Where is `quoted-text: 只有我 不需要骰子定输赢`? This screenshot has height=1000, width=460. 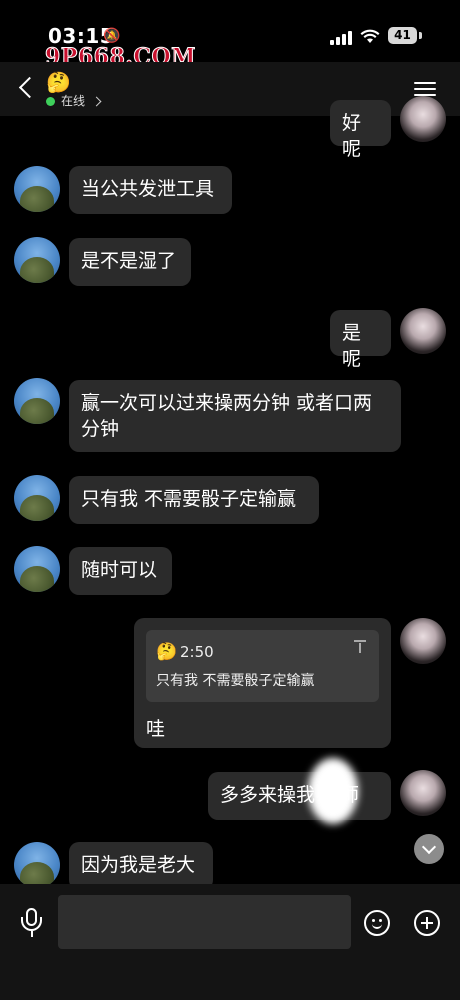
quoted-text: 只有我 不需要骰子定输赢 is located at coordinates (235, 681).